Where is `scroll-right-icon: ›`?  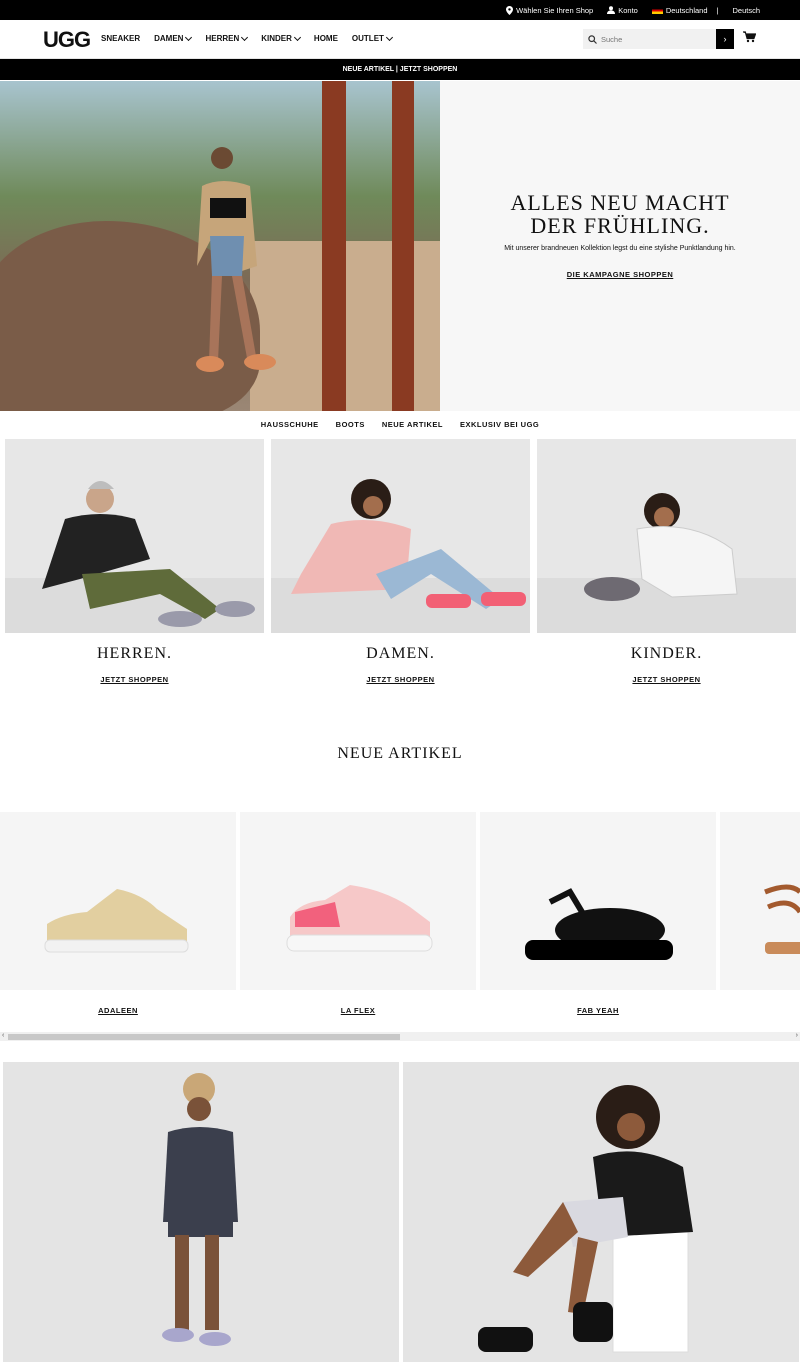
scroll-right-icon: › is located at coordinates (797, 1035).